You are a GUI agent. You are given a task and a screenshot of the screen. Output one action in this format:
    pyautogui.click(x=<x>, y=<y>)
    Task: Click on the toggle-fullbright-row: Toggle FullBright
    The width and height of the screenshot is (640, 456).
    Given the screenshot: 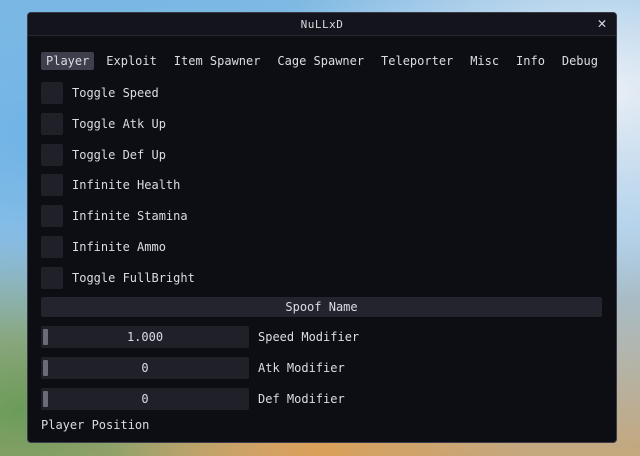 What is the action you would take?
    pyautogui.click(x=118, y=278)
    